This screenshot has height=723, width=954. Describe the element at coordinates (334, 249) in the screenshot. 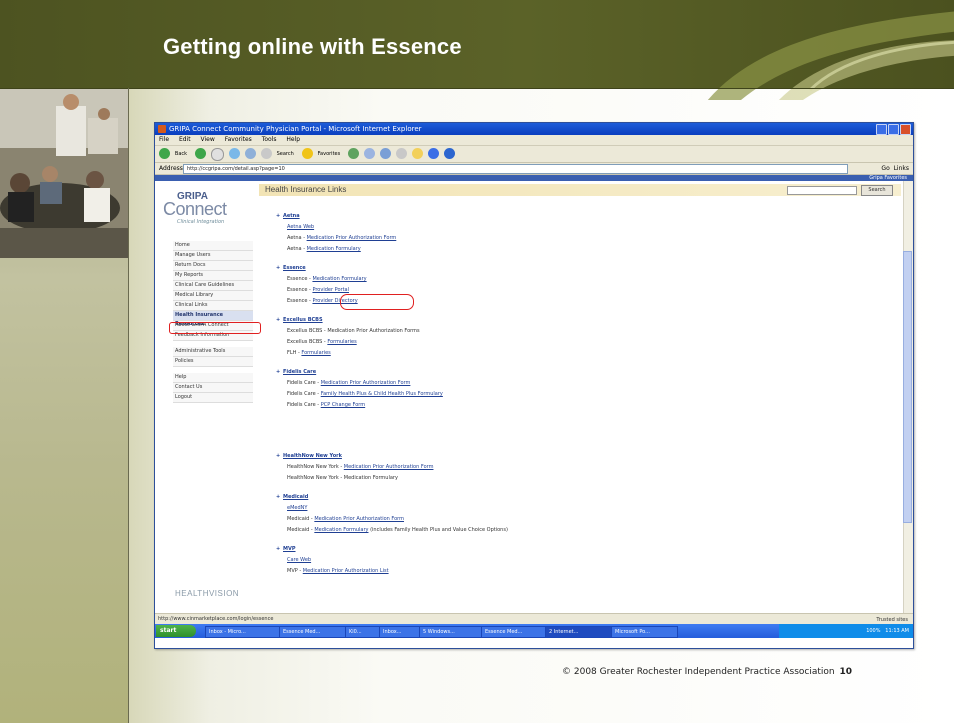

I see `aetna-formulary-link: Medication Formulary` at that location.